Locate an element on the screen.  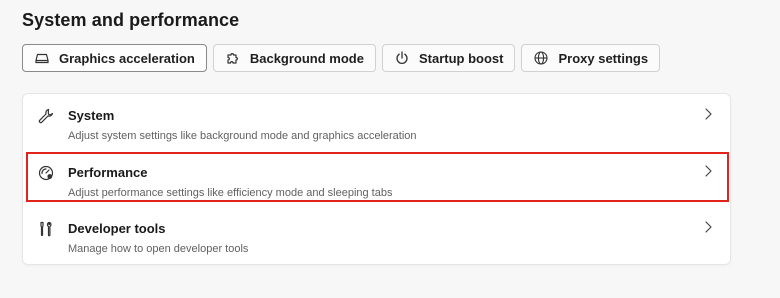
graphics-acceleration-label: Graphics acceleration is located at coordinates (127, 58).